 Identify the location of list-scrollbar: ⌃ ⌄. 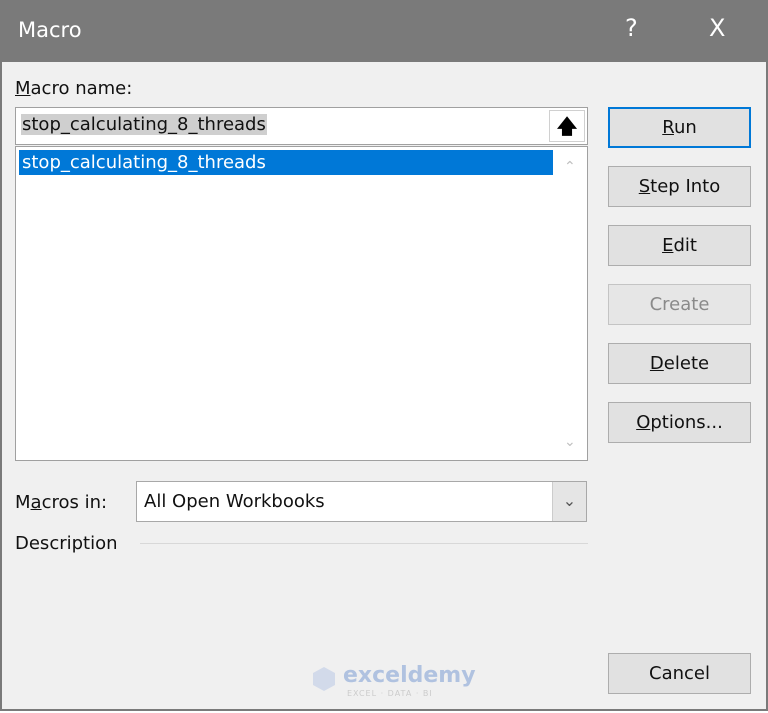
(571, 303).